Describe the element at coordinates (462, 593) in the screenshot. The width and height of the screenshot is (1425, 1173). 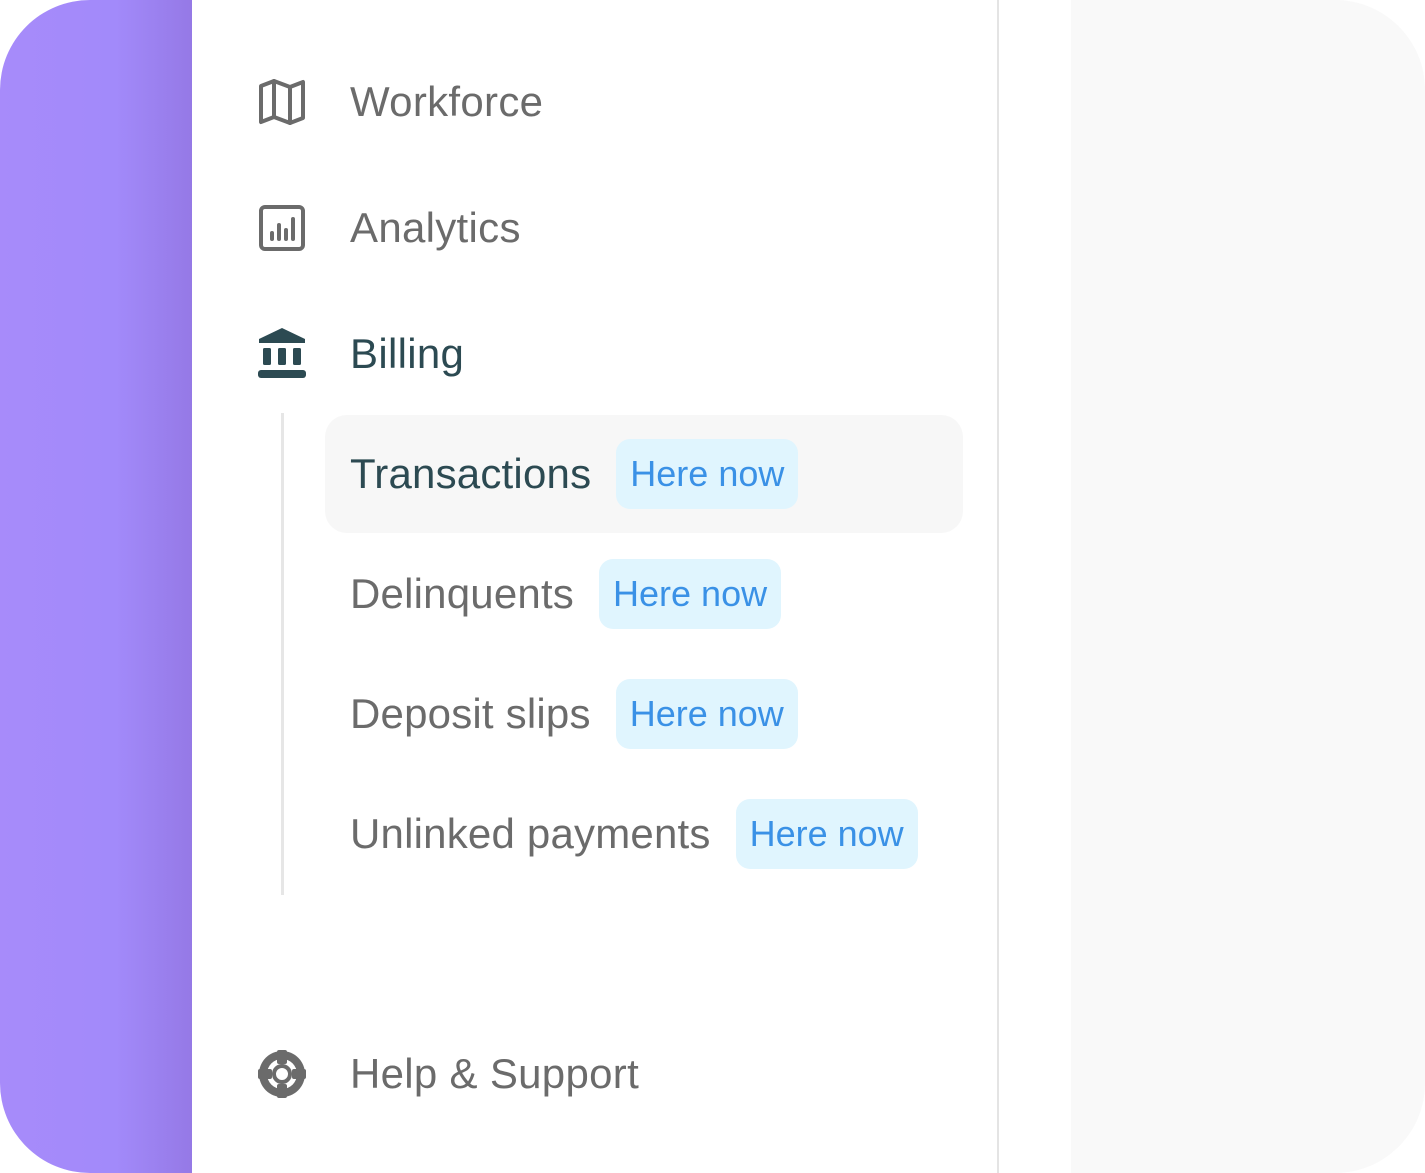
I see `submenu-item-label: Delinquents` at that location.